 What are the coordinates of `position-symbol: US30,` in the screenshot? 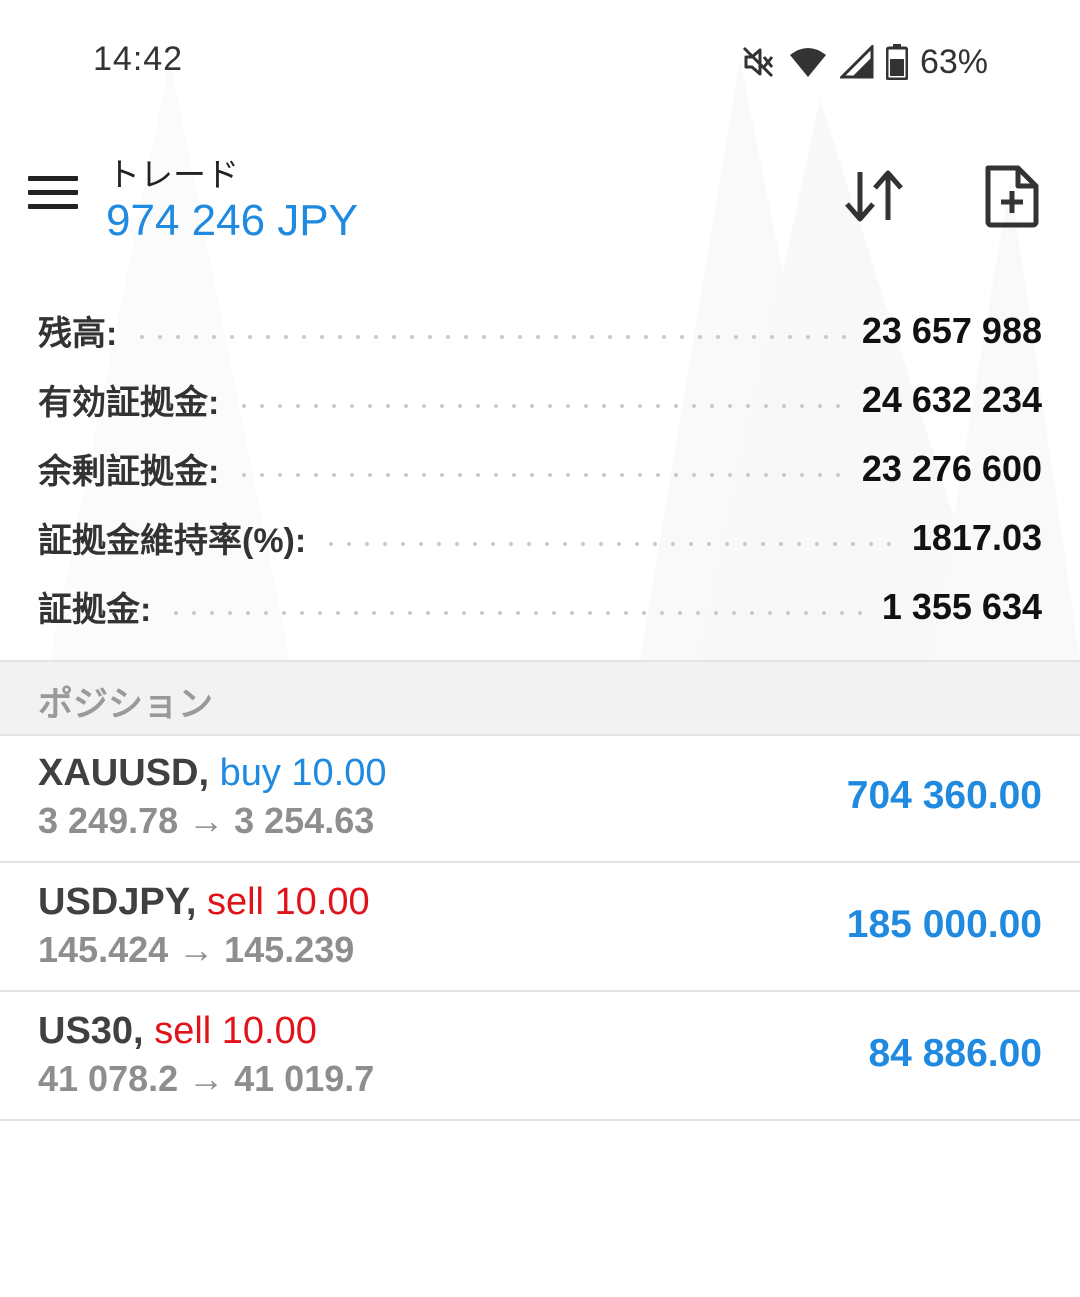 It's located at (91, 1031).